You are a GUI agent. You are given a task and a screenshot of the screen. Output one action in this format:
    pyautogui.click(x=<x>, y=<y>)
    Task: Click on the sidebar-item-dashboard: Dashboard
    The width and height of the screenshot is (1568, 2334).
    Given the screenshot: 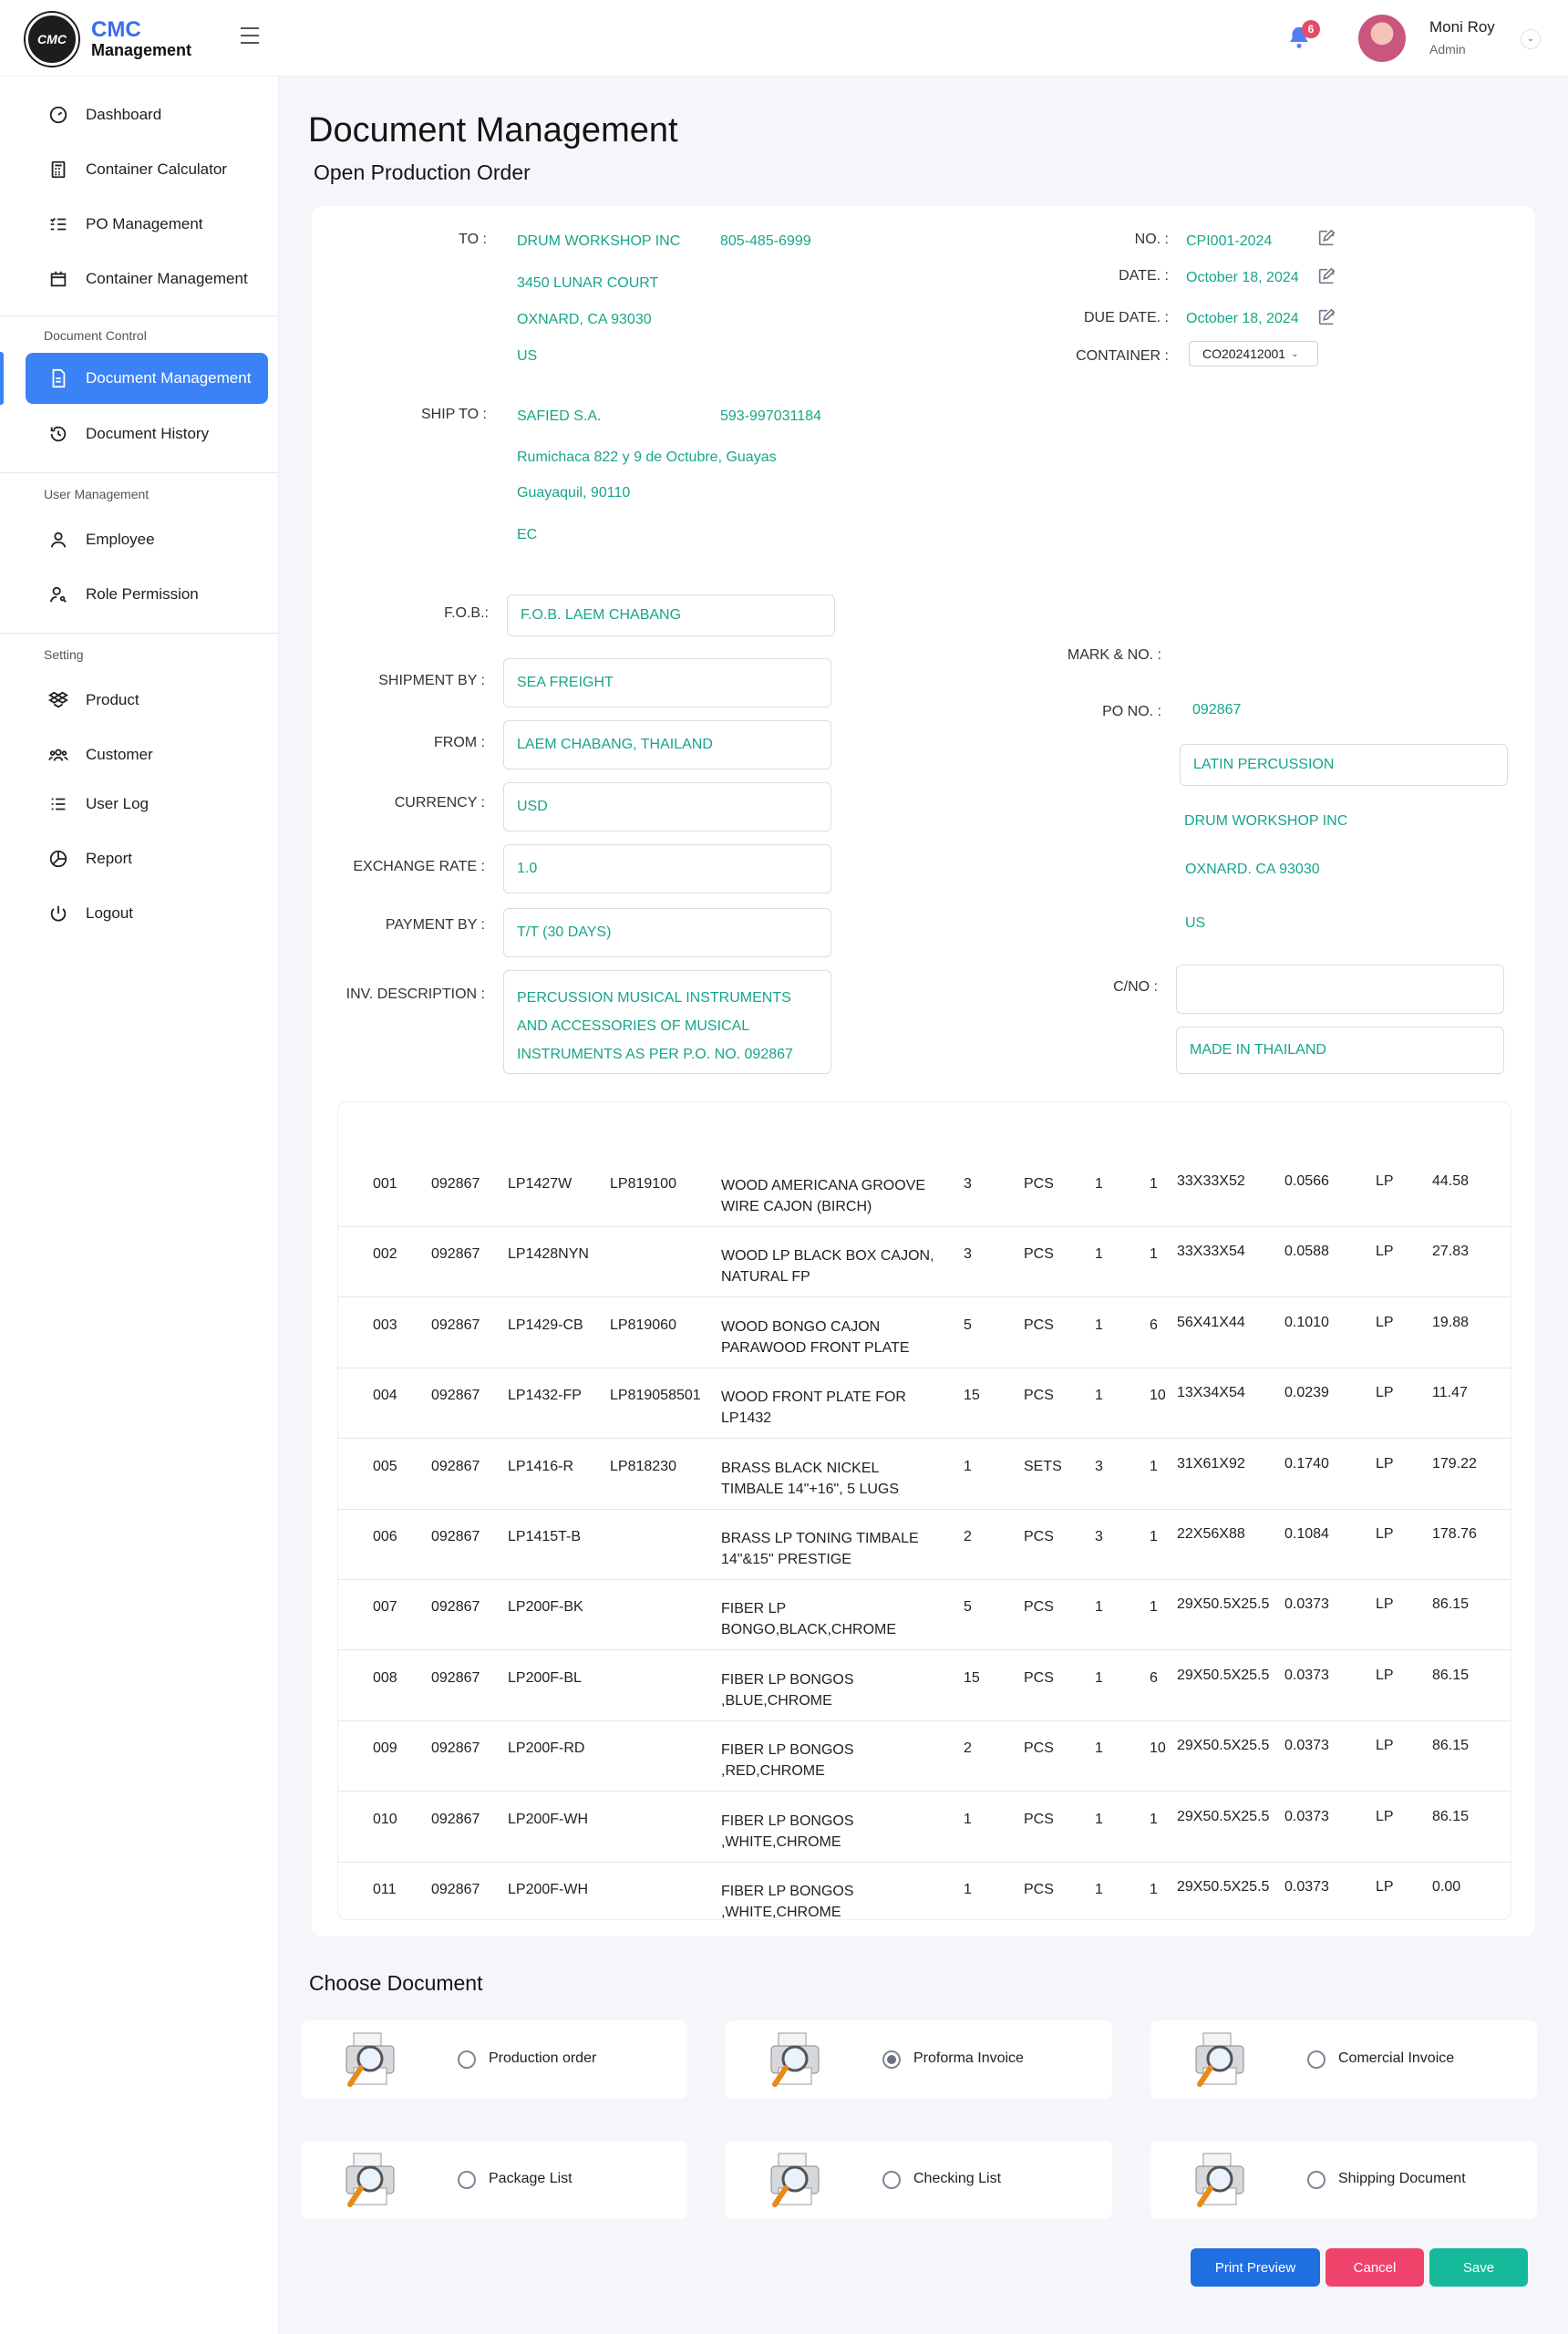 What is the action you would take?
    pyautogui.click(x=147, y=114)
    